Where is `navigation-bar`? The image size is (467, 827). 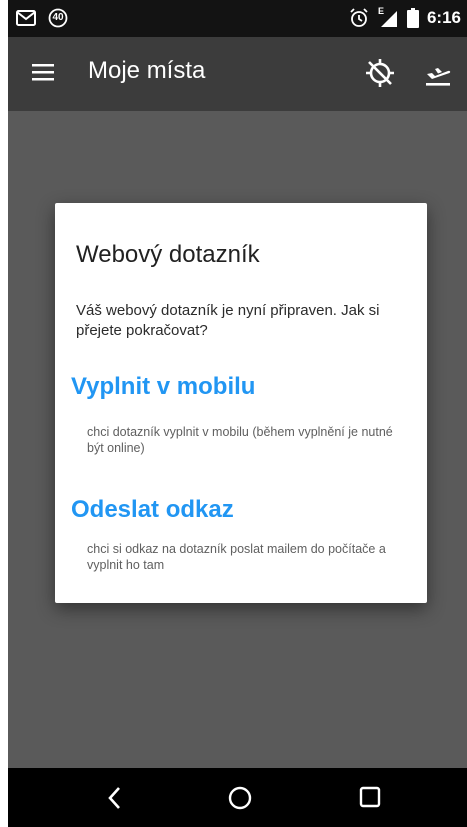 navigation-bar is located at coordinates (237, 797).